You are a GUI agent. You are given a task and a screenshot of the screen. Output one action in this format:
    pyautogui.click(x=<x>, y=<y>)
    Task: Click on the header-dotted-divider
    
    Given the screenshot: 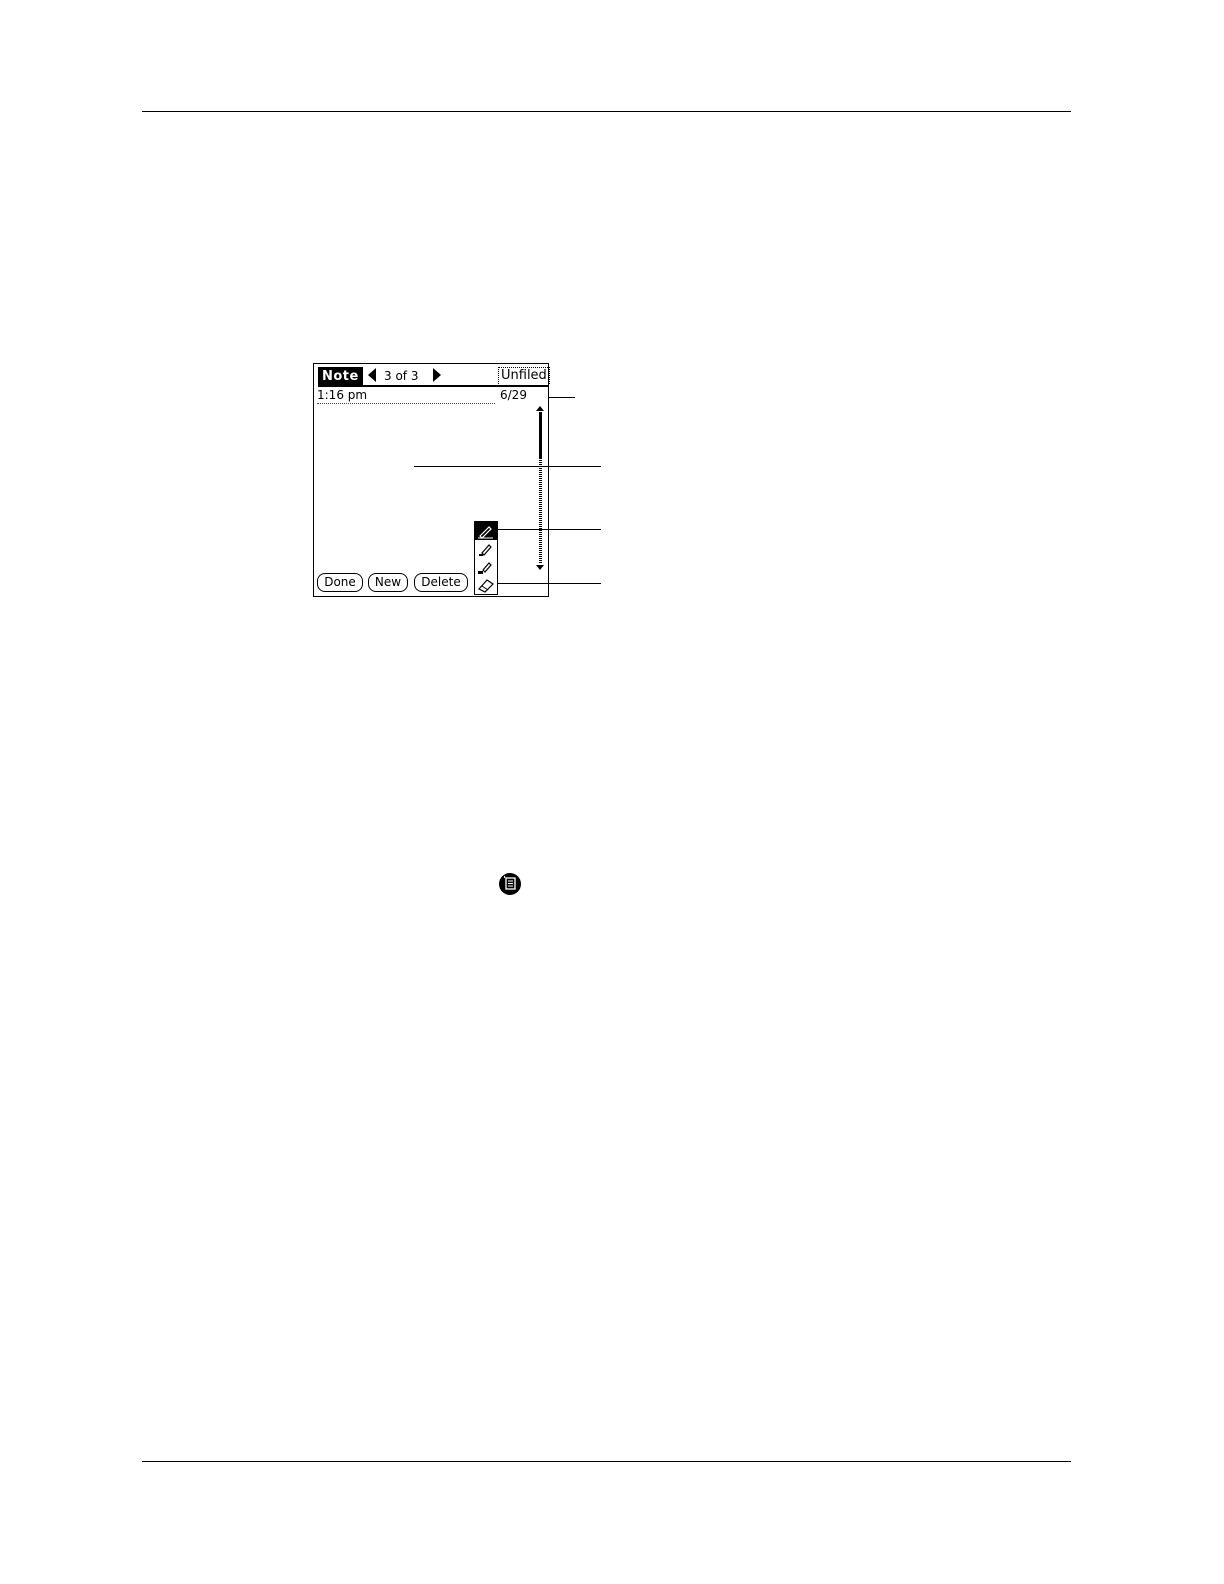 What is the action you would take?
    pyautogui.click(x=406, y=403)
    